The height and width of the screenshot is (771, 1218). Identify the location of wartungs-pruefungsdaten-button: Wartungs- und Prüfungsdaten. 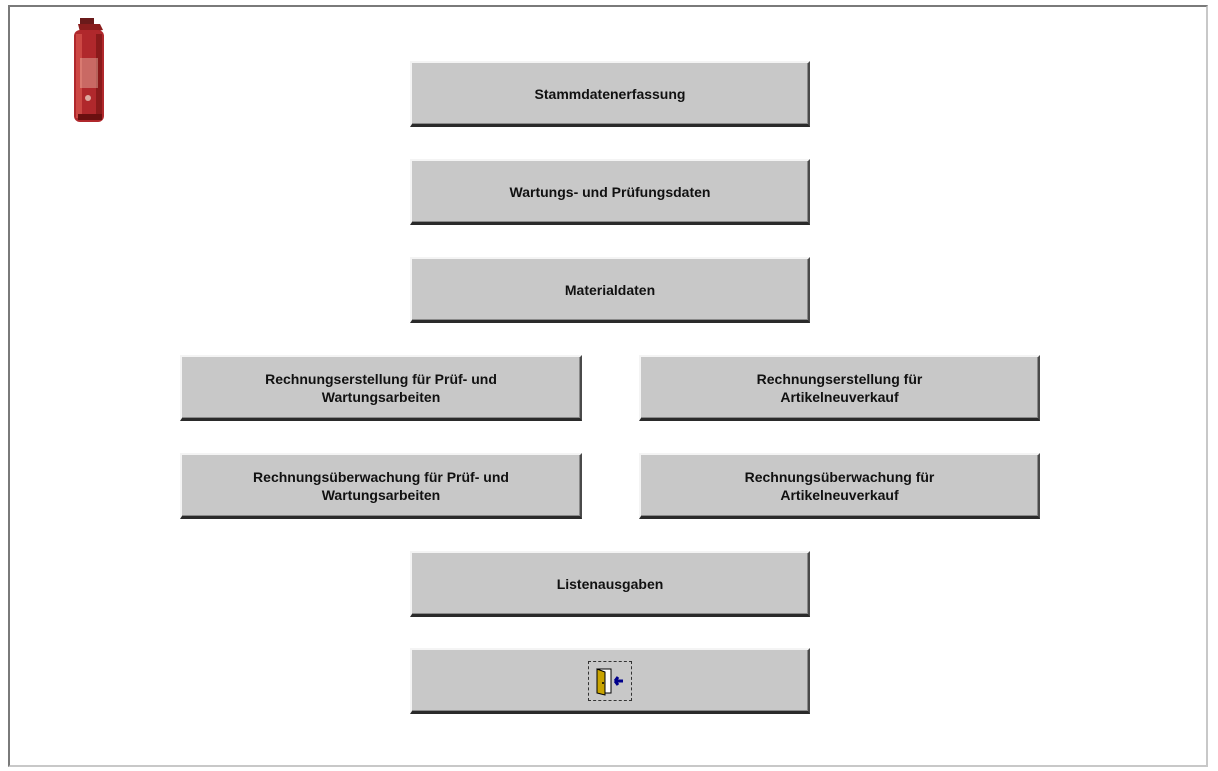
(610, 192).